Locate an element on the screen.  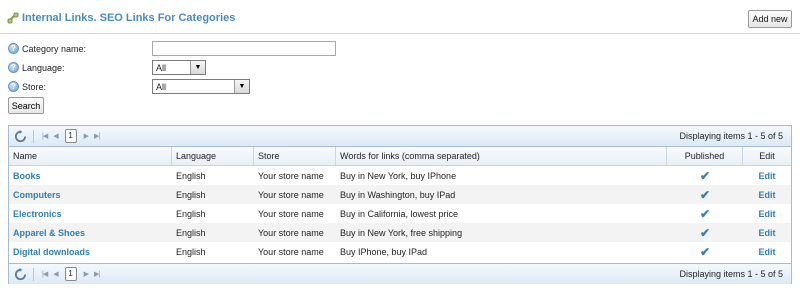
category-name-input is located at coordinates (244, 48).